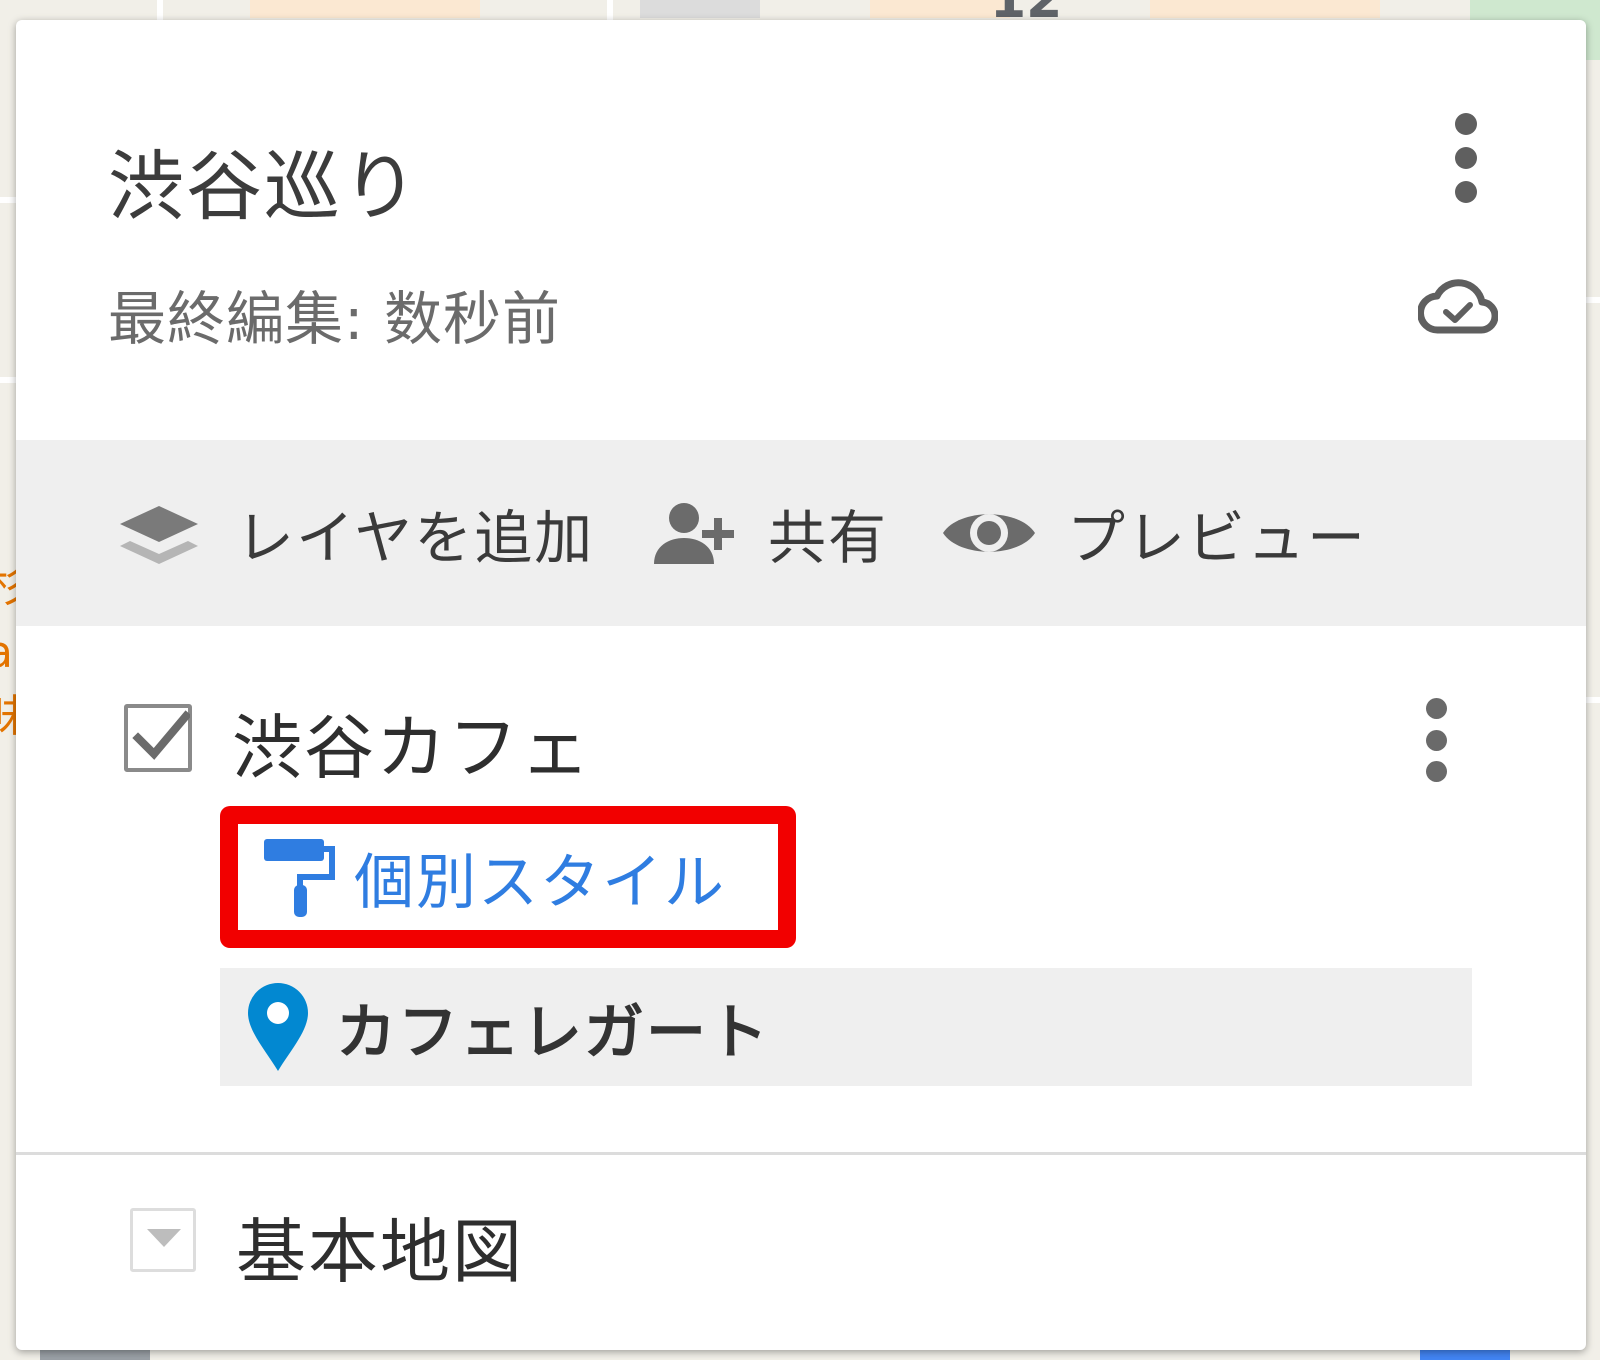  What do you see at coordinates (694, 533) in the screenshot?
I see `person-add-icon` at bounding box center [694, 533].